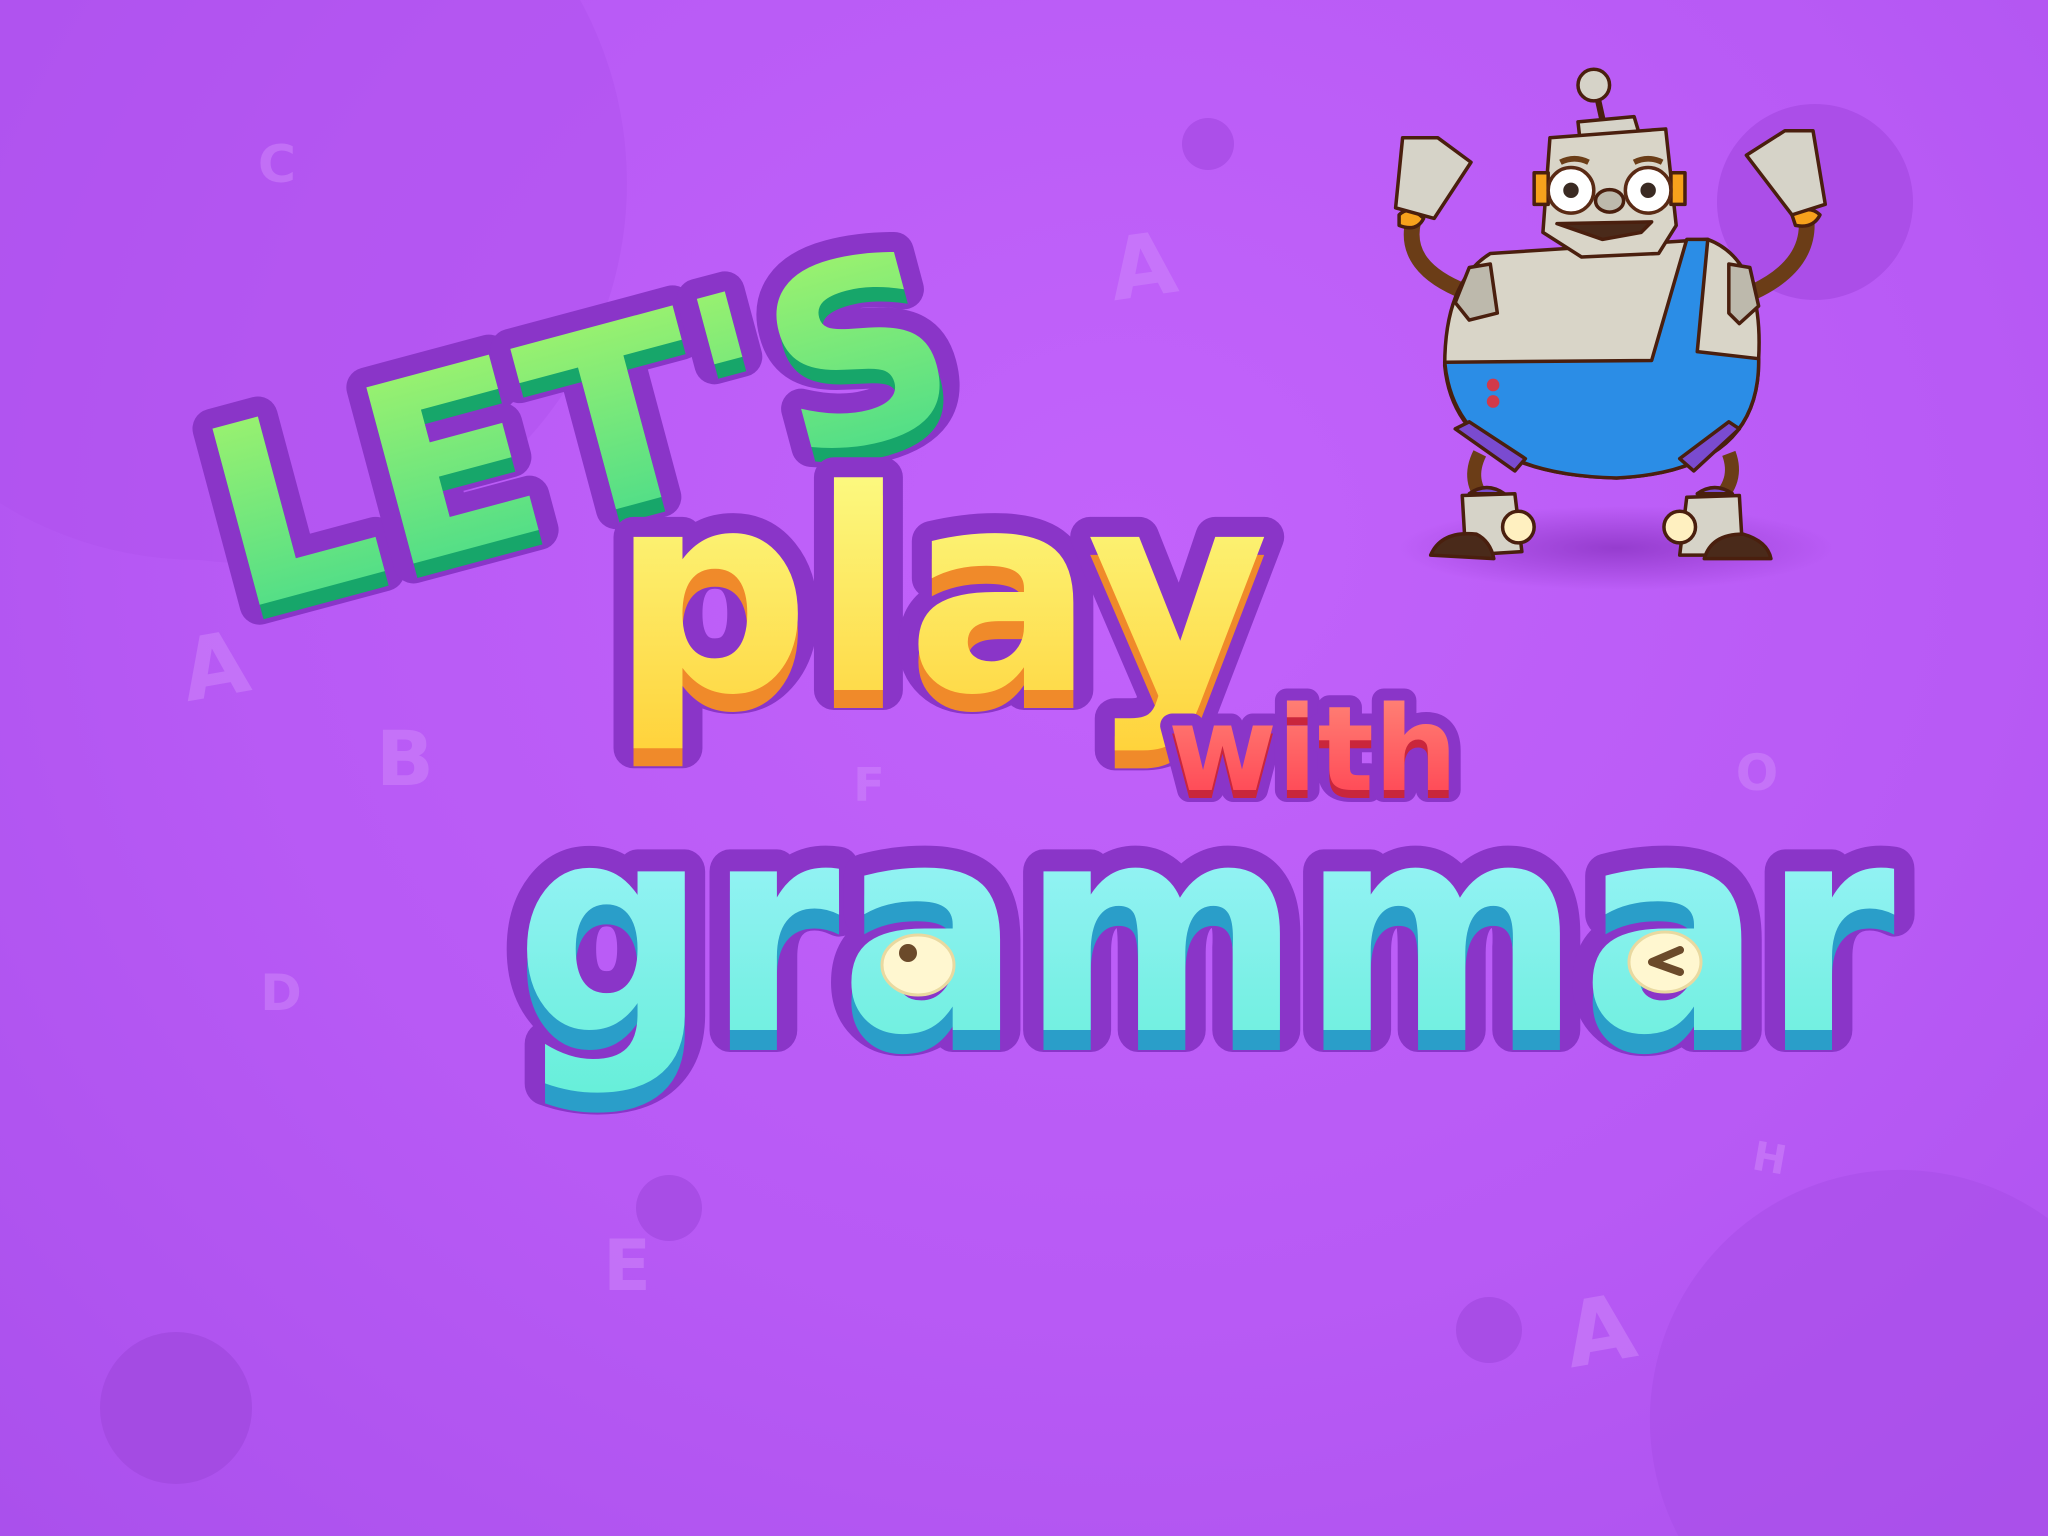 The height and width of the screenshot is (1536, 2048). Describe the element at coordinates (918, 965) in the screenshot. I see `eye-icon` at that location.